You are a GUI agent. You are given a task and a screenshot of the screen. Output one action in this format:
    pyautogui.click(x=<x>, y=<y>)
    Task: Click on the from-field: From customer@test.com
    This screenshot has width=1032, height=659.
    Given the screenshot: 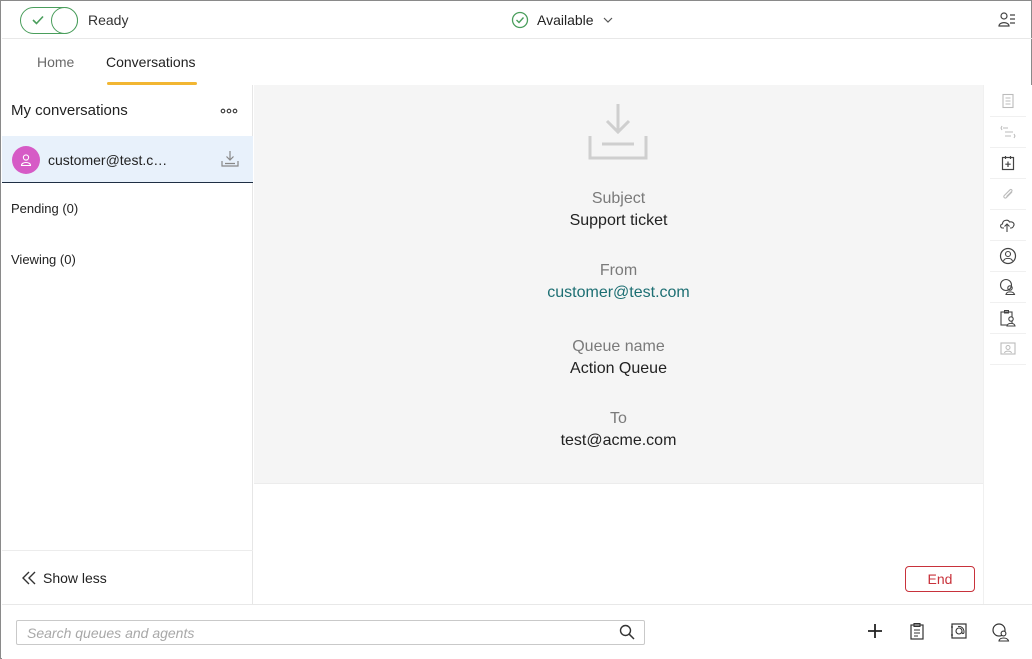 What is the action you would take?
    pyautogui.click(x=618, y=282)
    